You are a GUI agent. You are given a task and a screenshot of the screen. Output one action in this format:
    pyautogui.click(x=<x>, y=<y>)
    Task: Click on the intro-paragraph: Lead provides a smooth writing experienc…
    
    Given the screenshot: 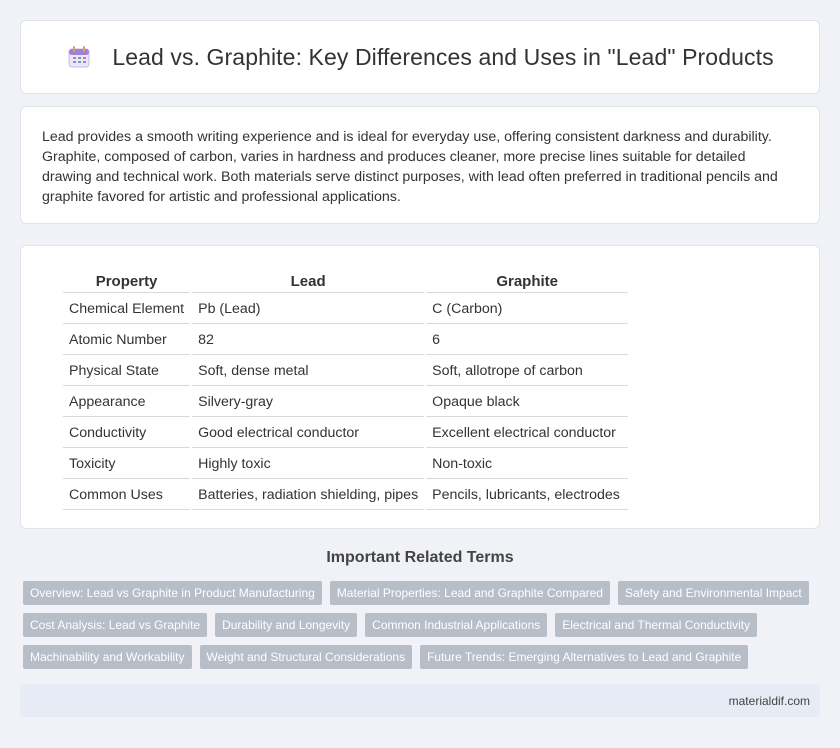 What is the action you would take?
    pyautogui.click(x=410, y=167)
    